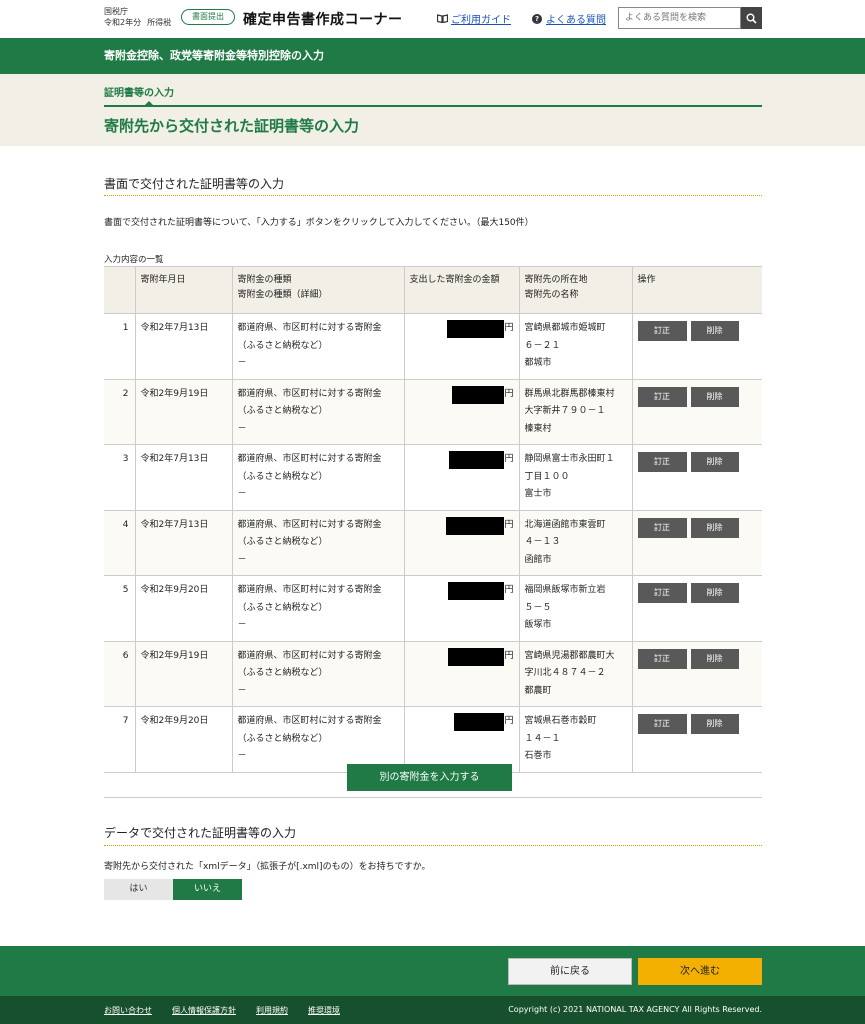 The width and height of the screenshot is (865, 1024). I want to click on next-button: 次へ進む, so click(700, 971).